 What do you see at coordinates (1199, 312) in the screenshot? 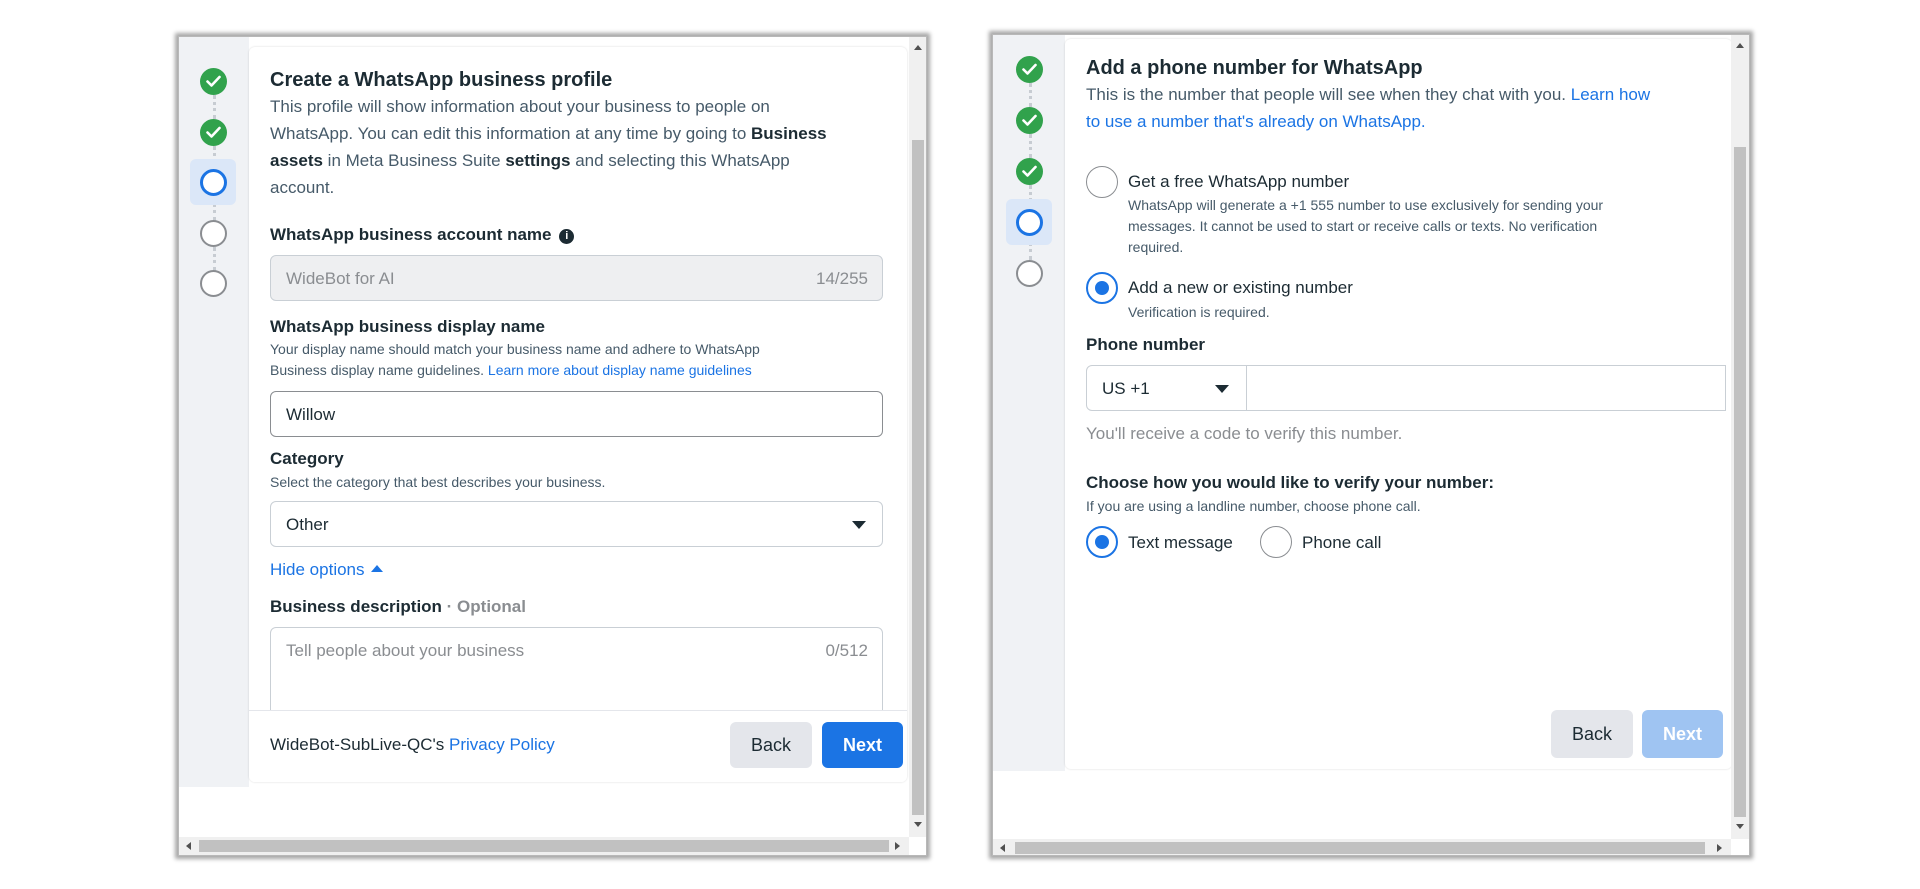
I see `existing-number-description: Verification is required.` at bounding box center [1199, 312].